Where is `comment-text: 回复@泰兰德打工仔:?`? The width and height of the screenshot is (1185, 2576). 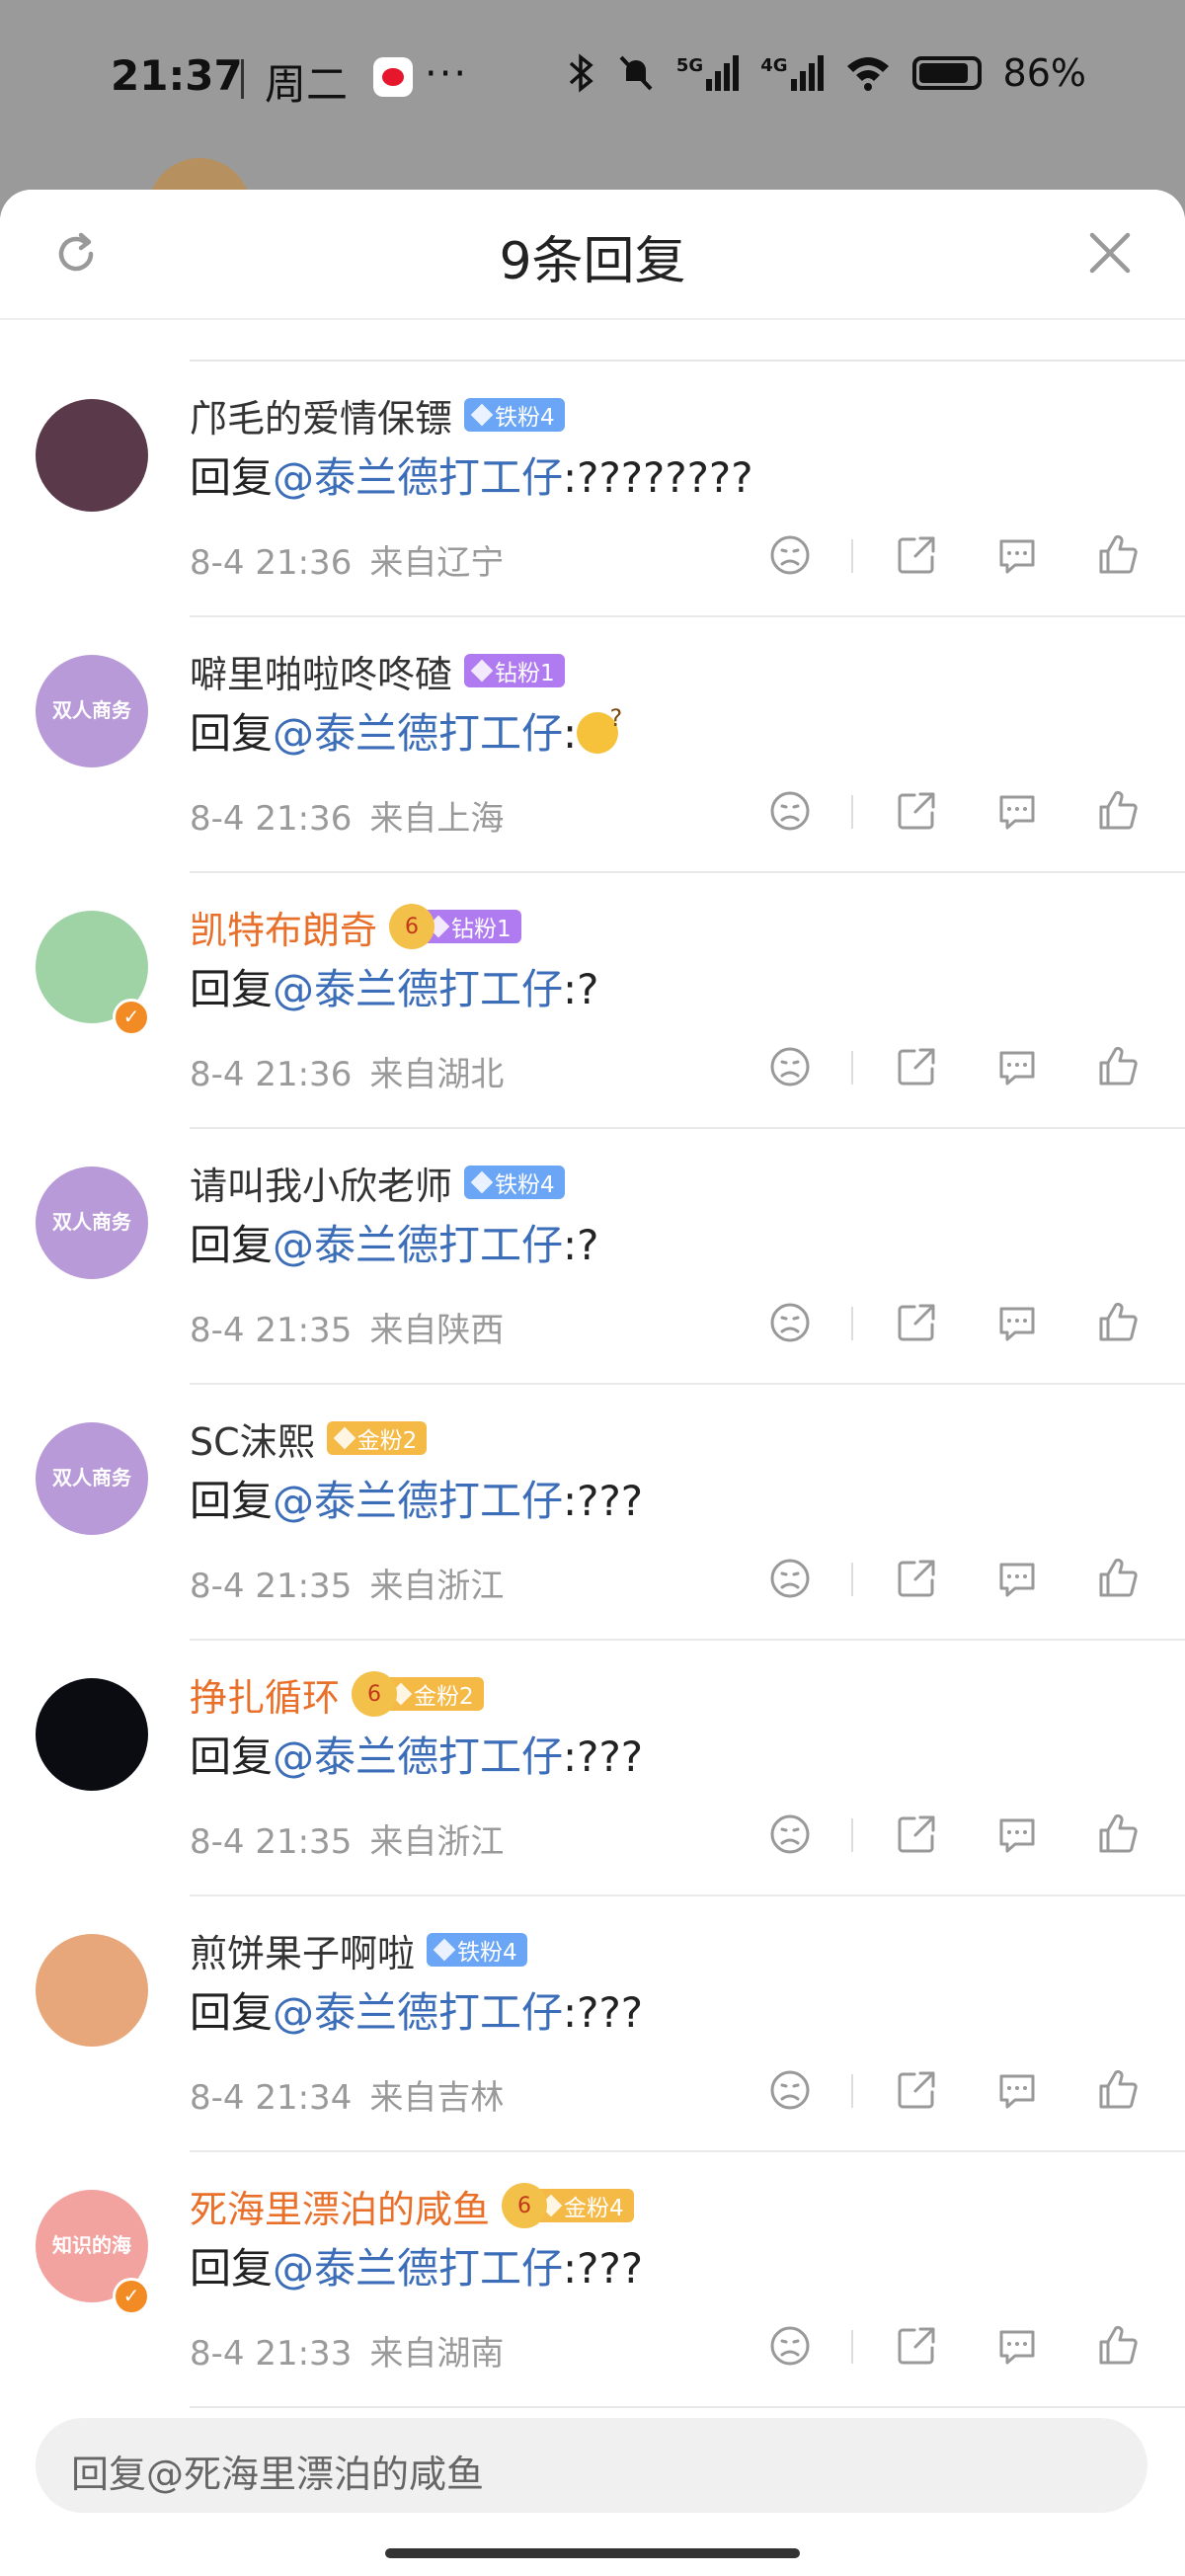 comment-text: 回复@泰兰德打工仔:? is located at coordinates (394, 1242).